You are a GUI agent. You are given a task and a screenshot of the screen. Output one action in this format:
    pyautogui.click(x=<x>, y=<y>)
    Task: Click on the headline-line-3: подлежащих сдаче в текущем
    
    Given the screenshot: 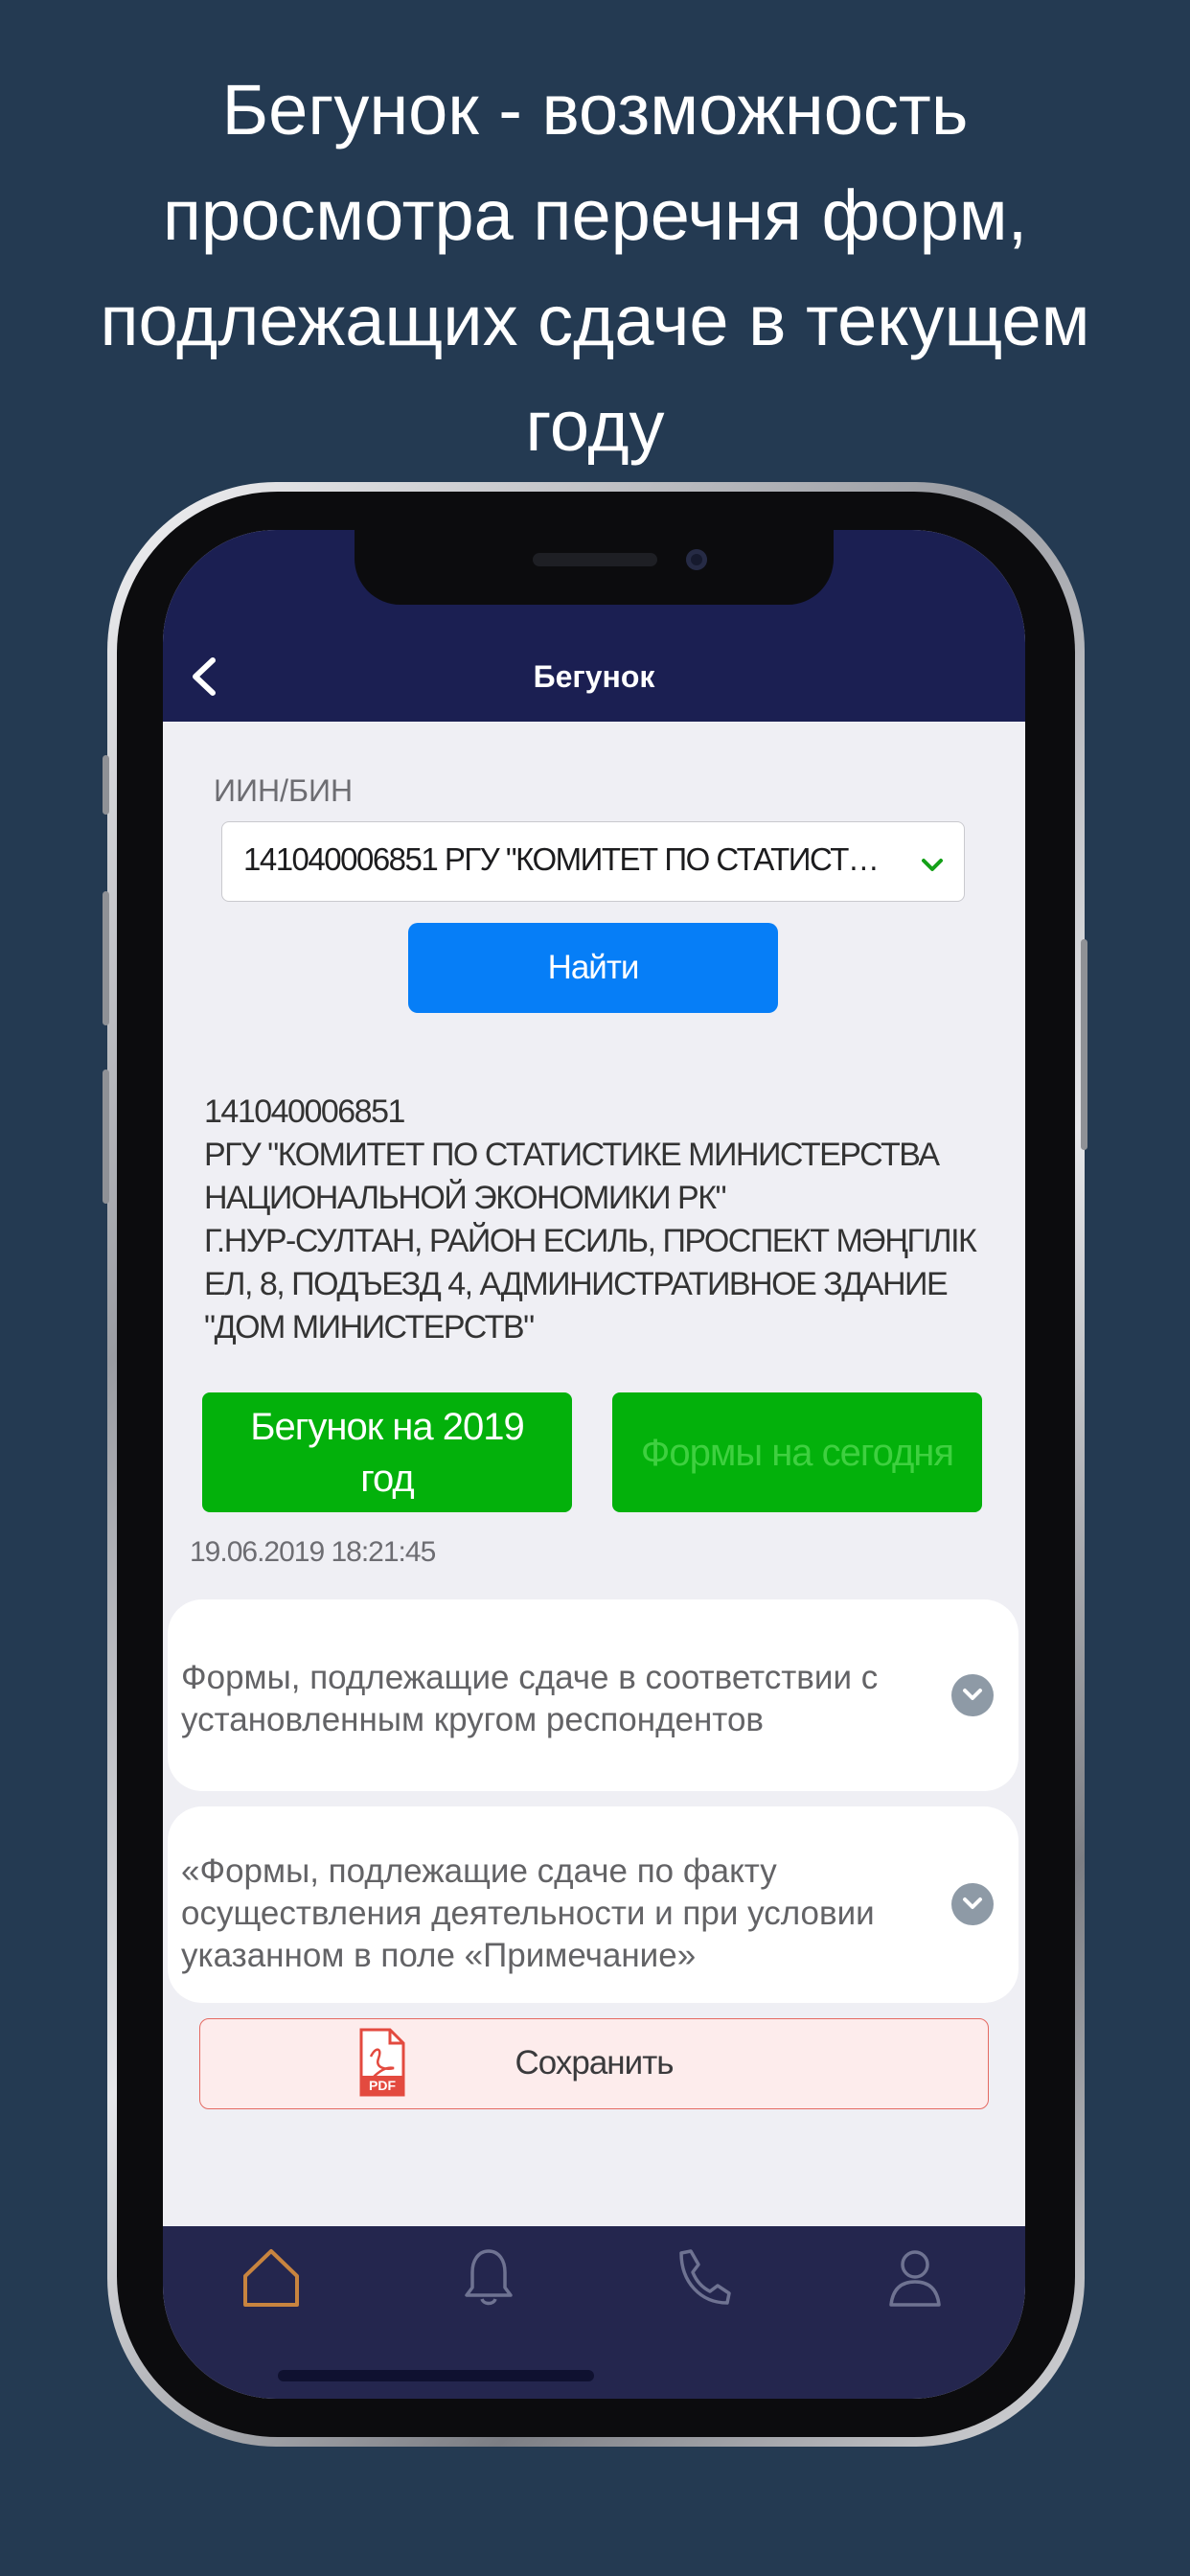 What is the action you would take?
    pyautogui.click(x=595, y=320)
    